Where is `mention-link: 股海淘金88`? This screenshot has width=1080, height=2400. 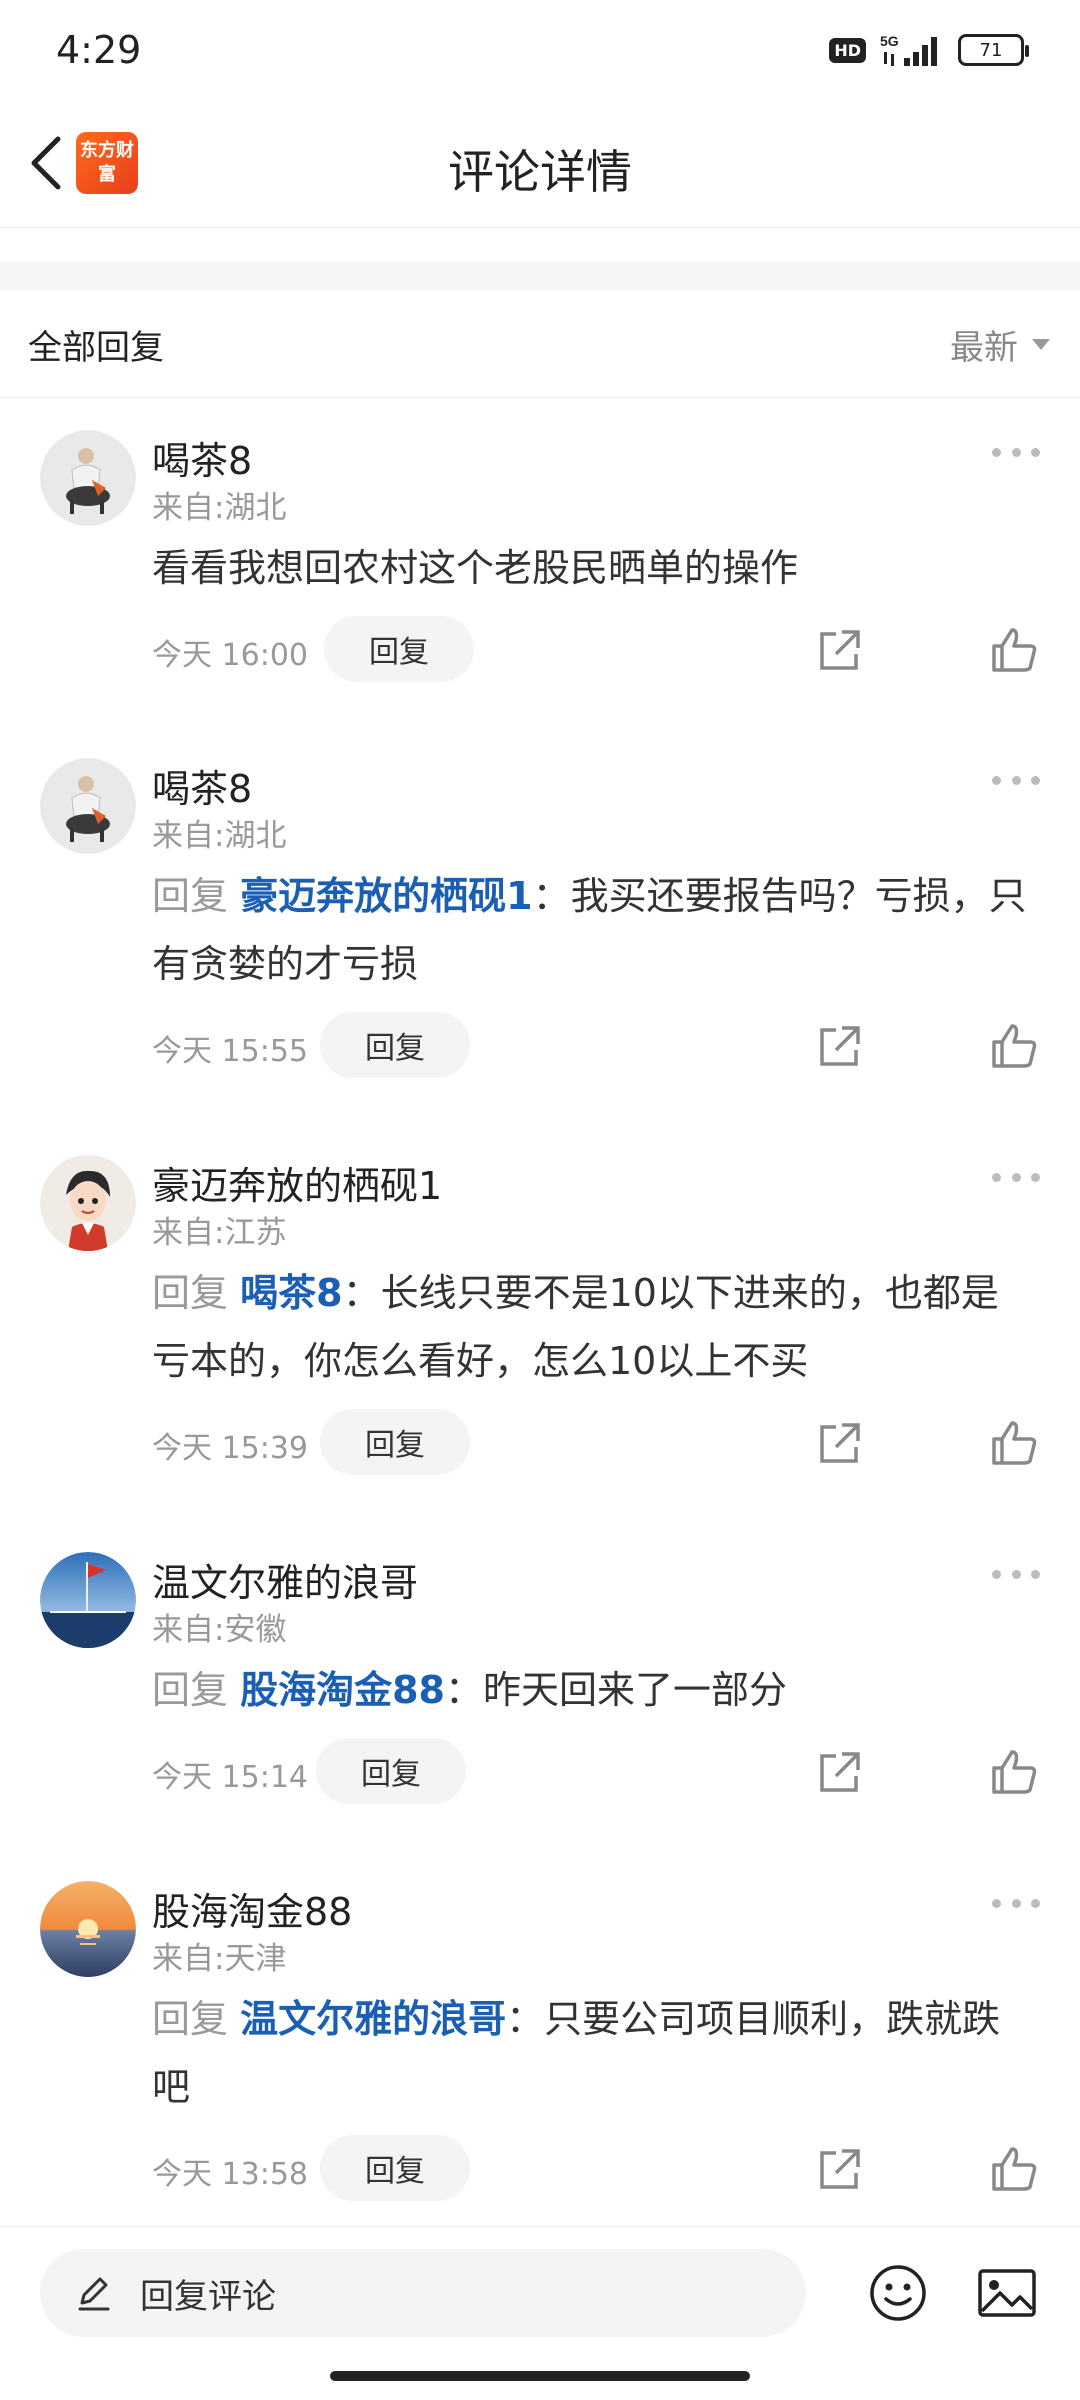
mention-link: 股海淘金88 is located at coordinates (342, 1690).